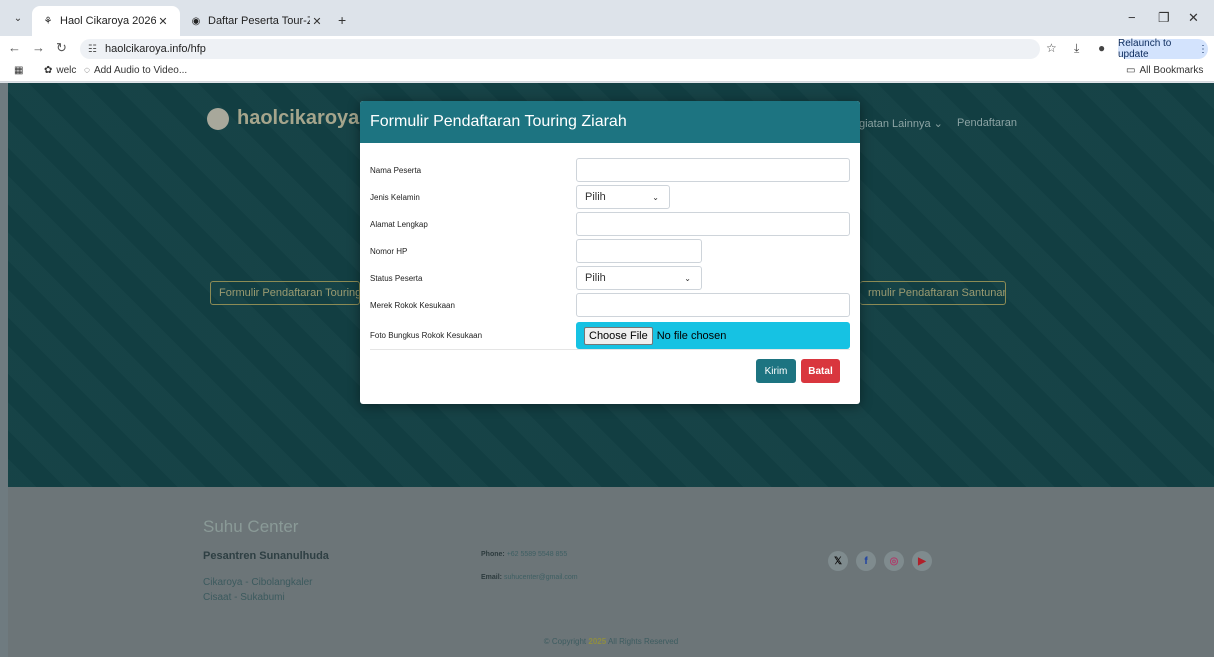 The height and width of the screenshot is (657, 1214). Describe the element at coordinates (894, 561) in the screenshot. I see `instagram-icon: ◎` at that location.